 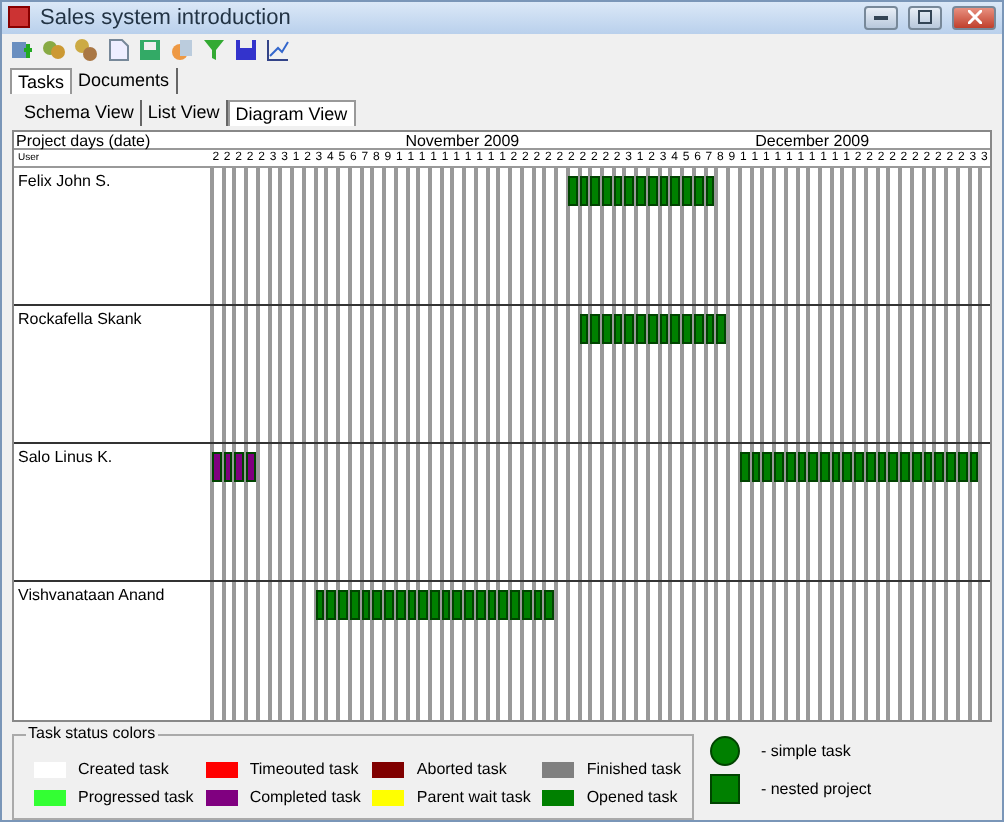 What do you see at coordinates (123, 769) in the screenshot?
I see `legend-label: Created task` at bounding box center [123, 769].